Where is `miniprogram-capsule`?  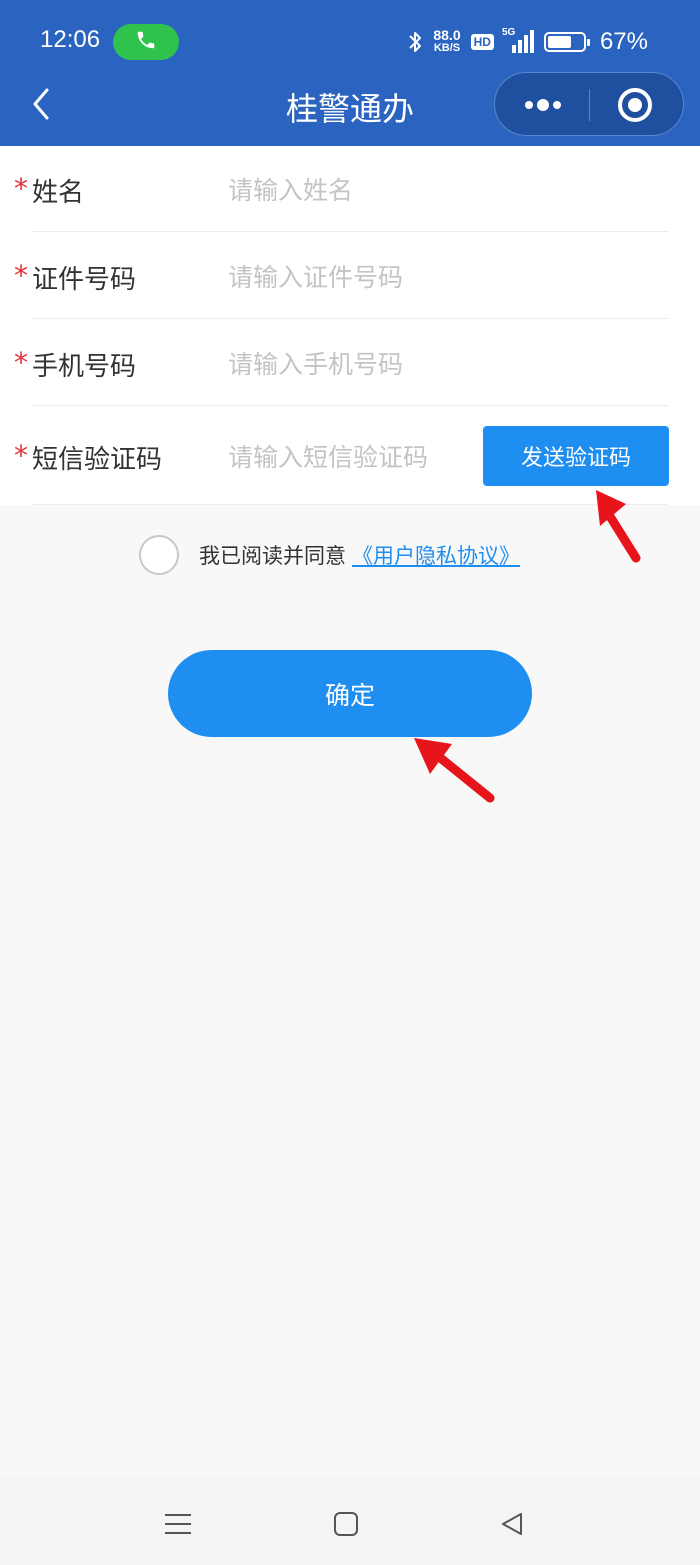 miniprogram-capsule is located at coordinates (589, 104).